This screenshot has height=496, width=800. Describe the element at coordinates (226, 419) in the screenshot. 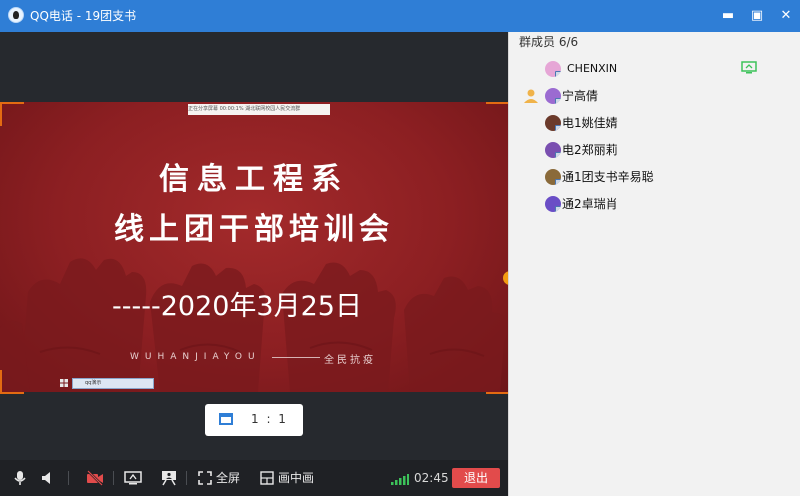

I see `window-icon` at that location.